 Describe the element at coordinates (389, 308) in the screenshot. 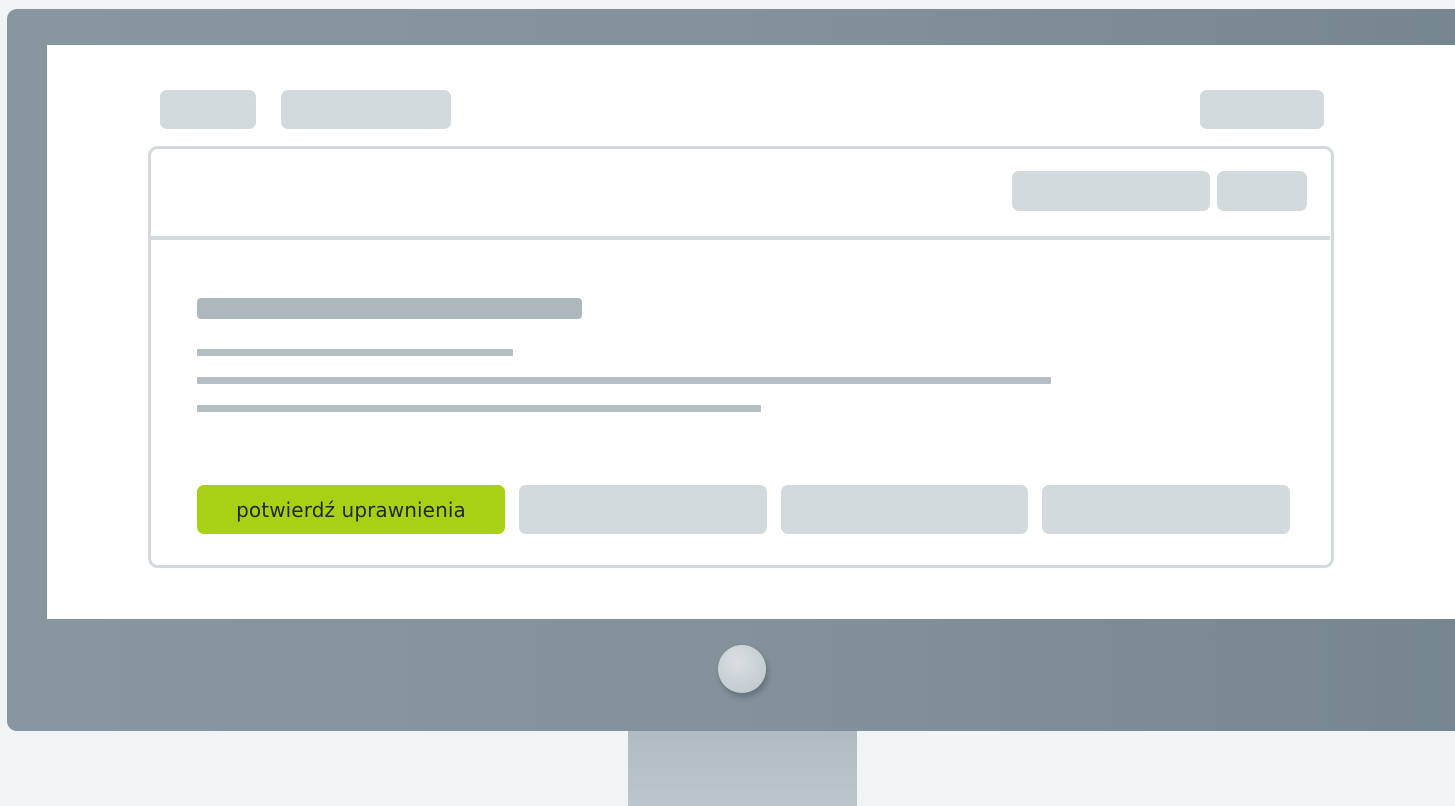

I see `title-placeholder` at that location.